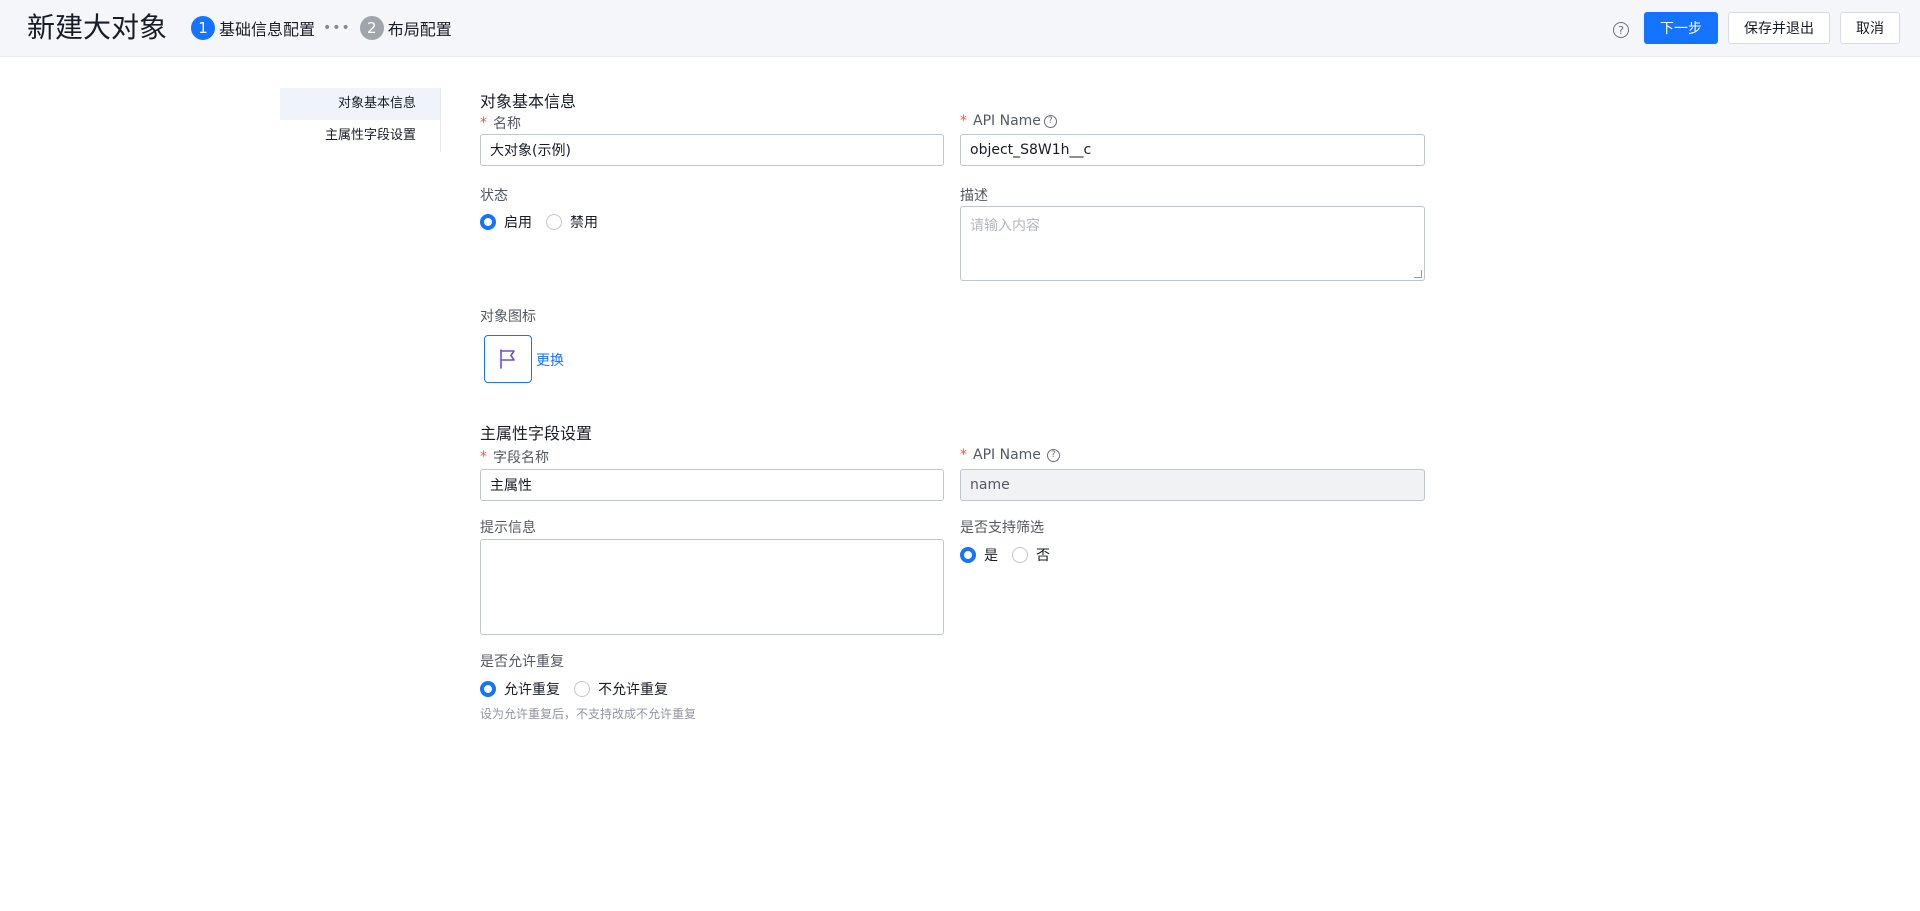  What do you see at coordinates (960, 28) in the screenshot?
I see `page-header: 新建大对象 1 基础信息配置 ••• 2 布局配置 ? 下一步 保存并退出 取消` at bounding box center [960, 28].